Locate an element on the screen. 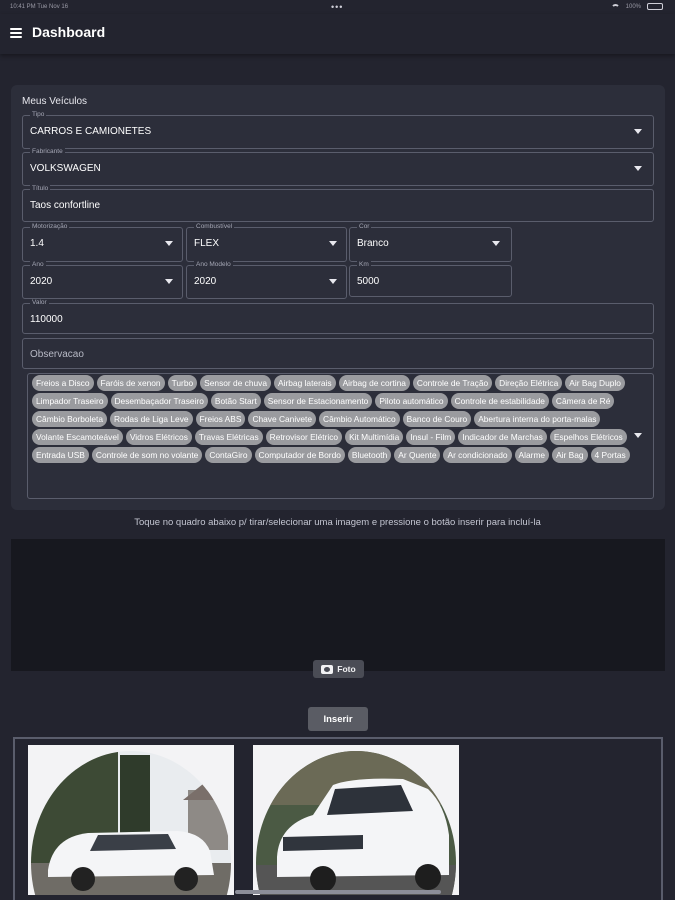 The image size is (675, 900). option-chip: Freios a Disco is located at coordinates (63, 383).